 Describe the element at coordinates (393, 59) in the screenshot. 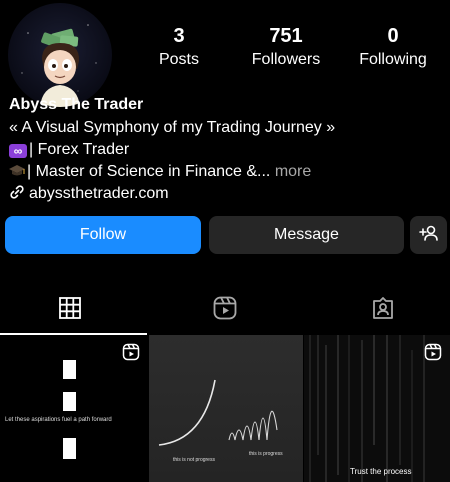

I see `following-label: Following` at that location.